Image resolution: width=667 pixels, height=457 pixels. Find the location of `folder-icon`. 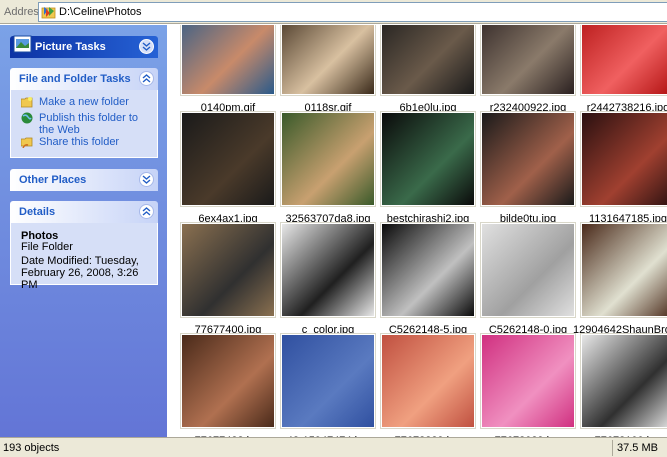

folder-icon is located at coordinates (48, 13).